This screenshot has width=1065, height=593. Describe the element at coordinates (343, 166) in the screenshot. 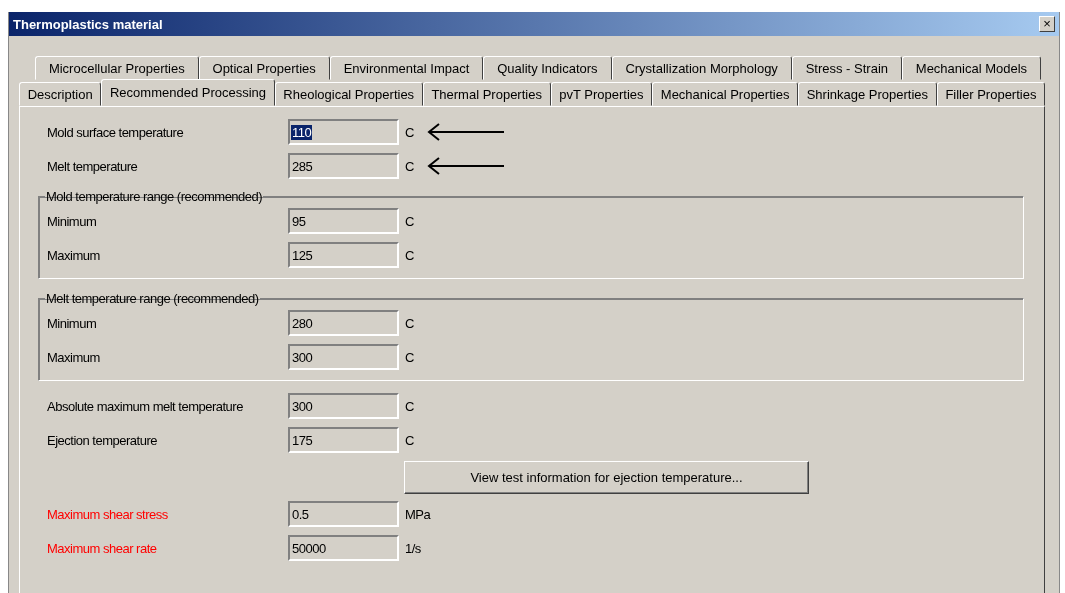

I see `input-field: 285` at that location.